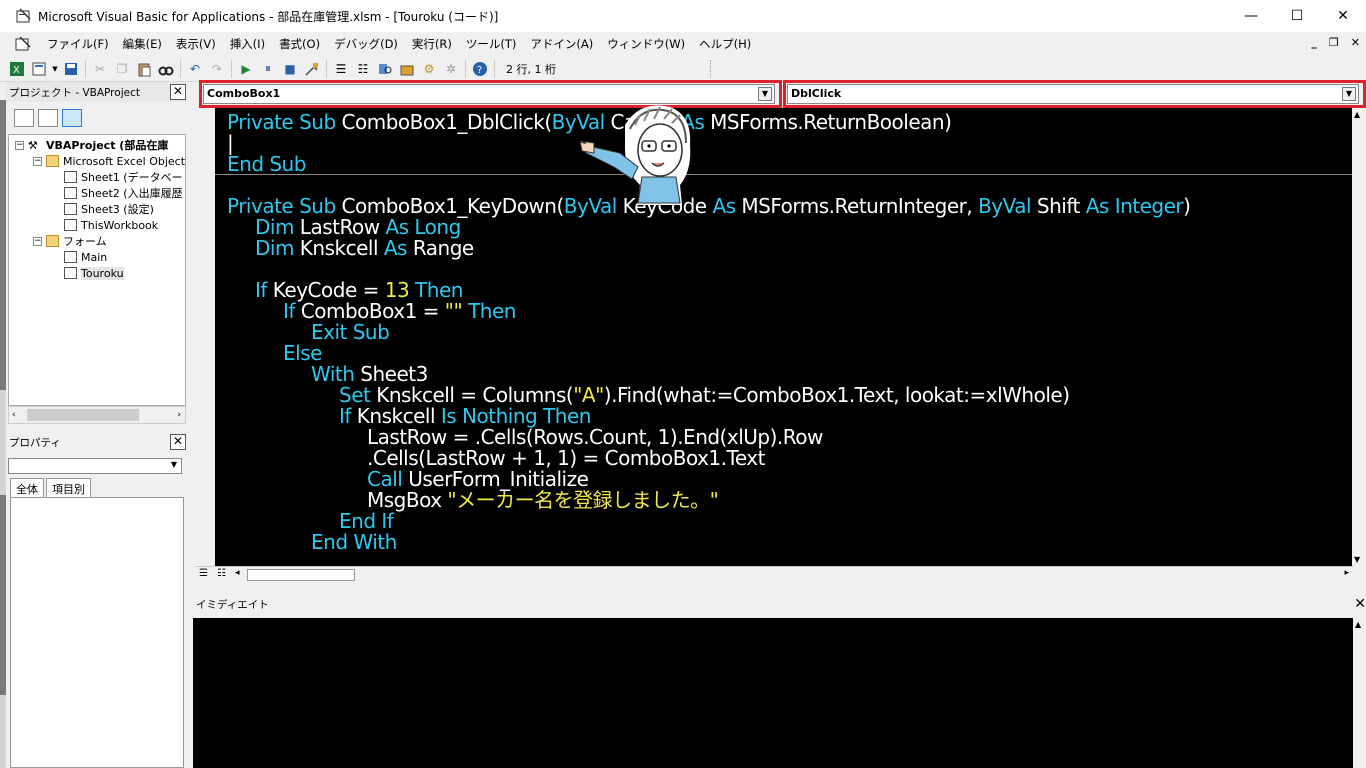 The height and width of the screenshot is (768, 1366). I want to click on object-browser-icon, so click(385, 69).